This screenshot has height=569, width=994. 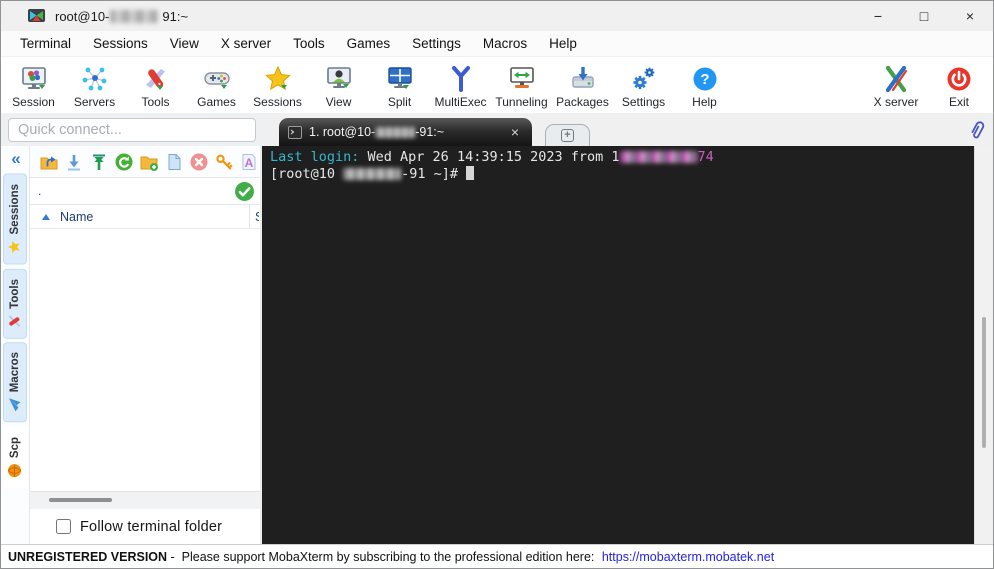 I want to click on sidebar-tab-label: Tools, so click(x=15, y=293).